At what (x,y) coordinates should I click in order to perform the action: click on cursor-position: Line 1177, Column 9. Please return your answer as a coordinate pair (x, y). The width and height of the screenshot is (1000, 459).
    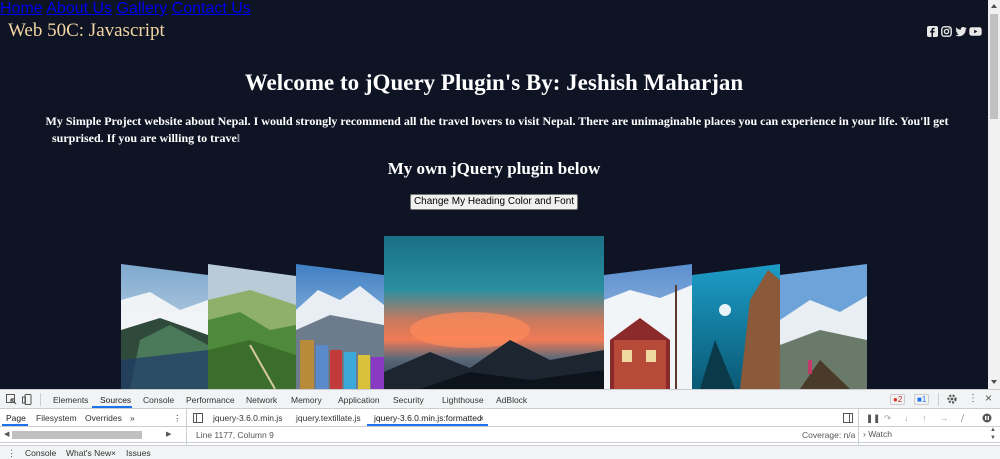
    Looking at the image, I should click on (235, 435).